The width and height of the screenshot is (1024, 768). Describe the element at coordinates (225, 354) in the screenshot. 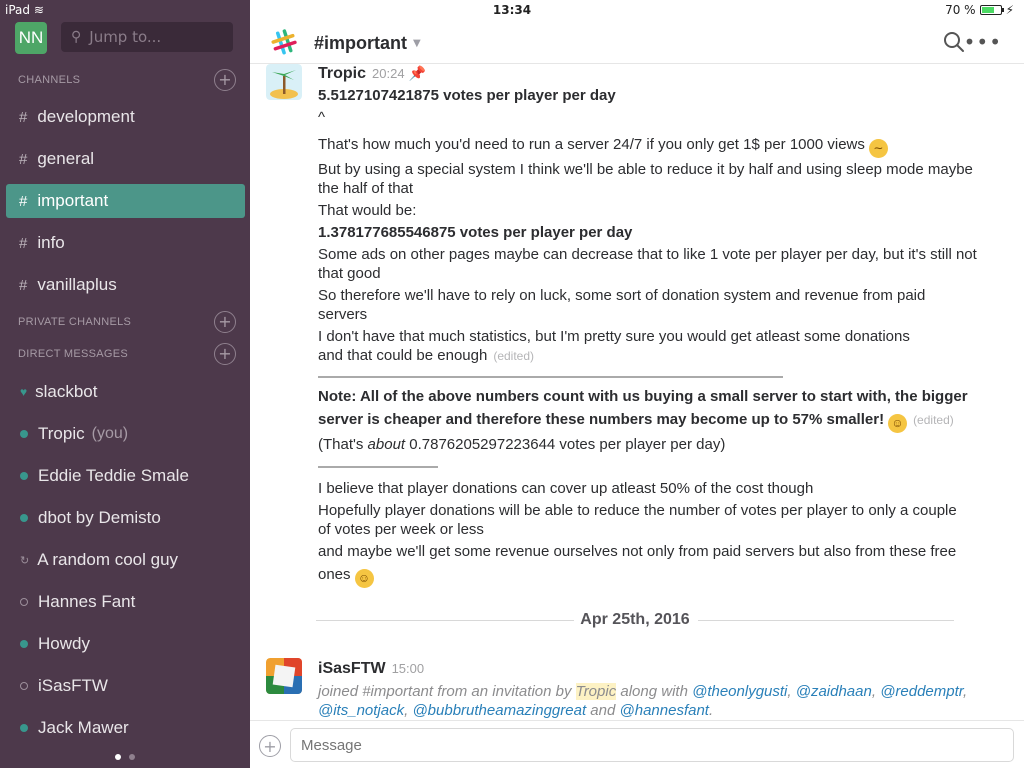

I see `add-direct-message-button: +` at that location.